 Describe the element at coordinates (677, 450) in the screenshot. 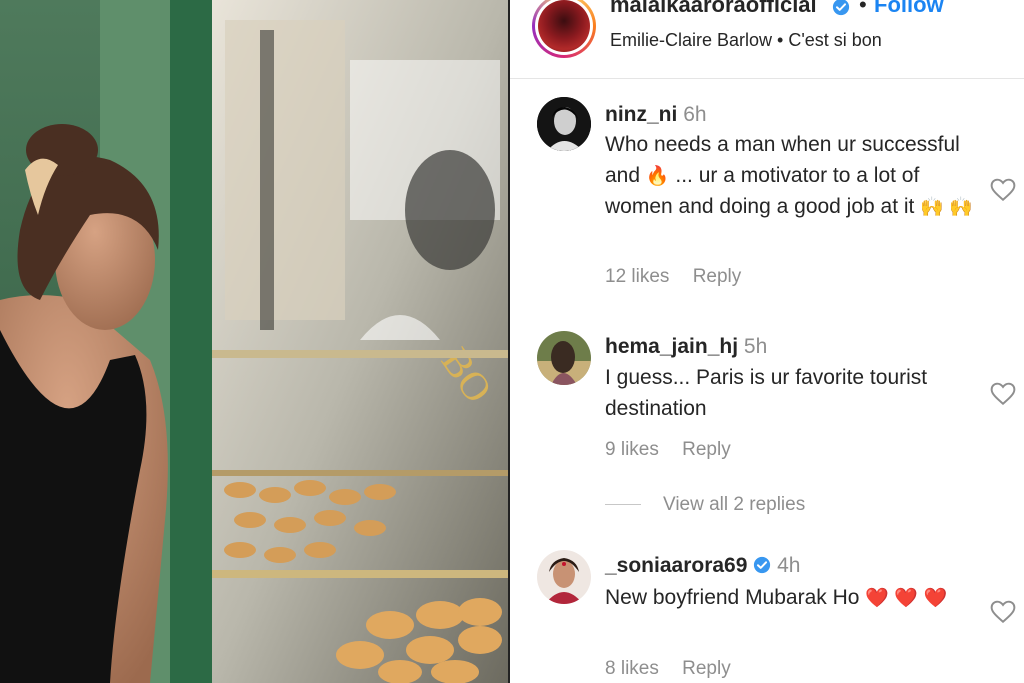

I see `comment-meta: 9 likes Reply` at that location.